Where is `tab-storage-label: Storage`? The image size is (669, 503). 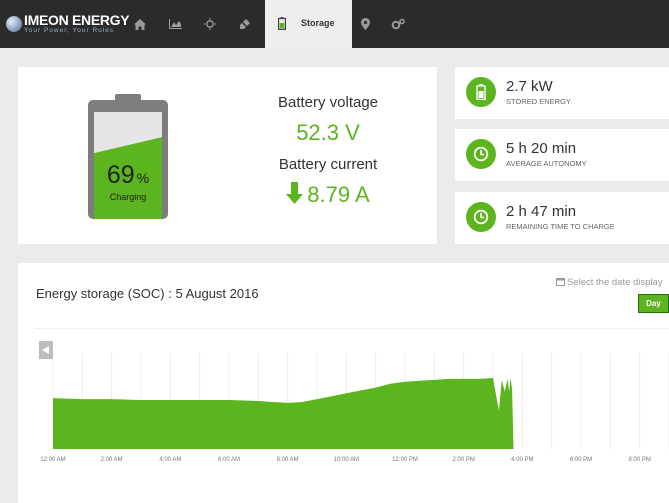 tab-storage-label: Storage is located at coordinates (318, 23).